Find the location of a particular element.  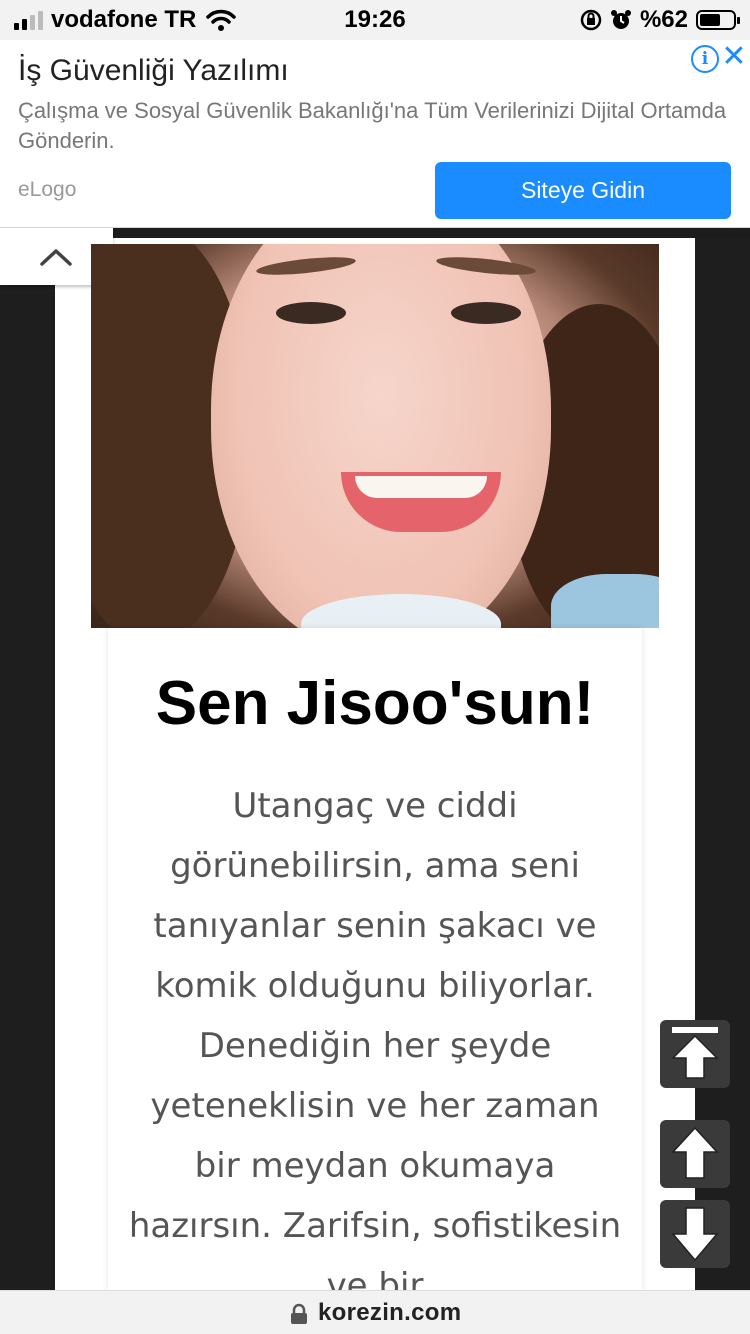

battery-icon is located at coordinates (718, 20).